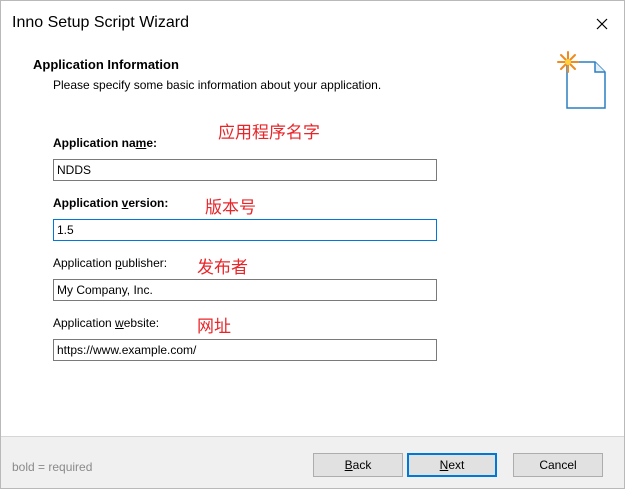  Describe the element at coordinates (100, 22) in the screenshot. I see `window-title: Inno Setup Script Wizard` at that location.